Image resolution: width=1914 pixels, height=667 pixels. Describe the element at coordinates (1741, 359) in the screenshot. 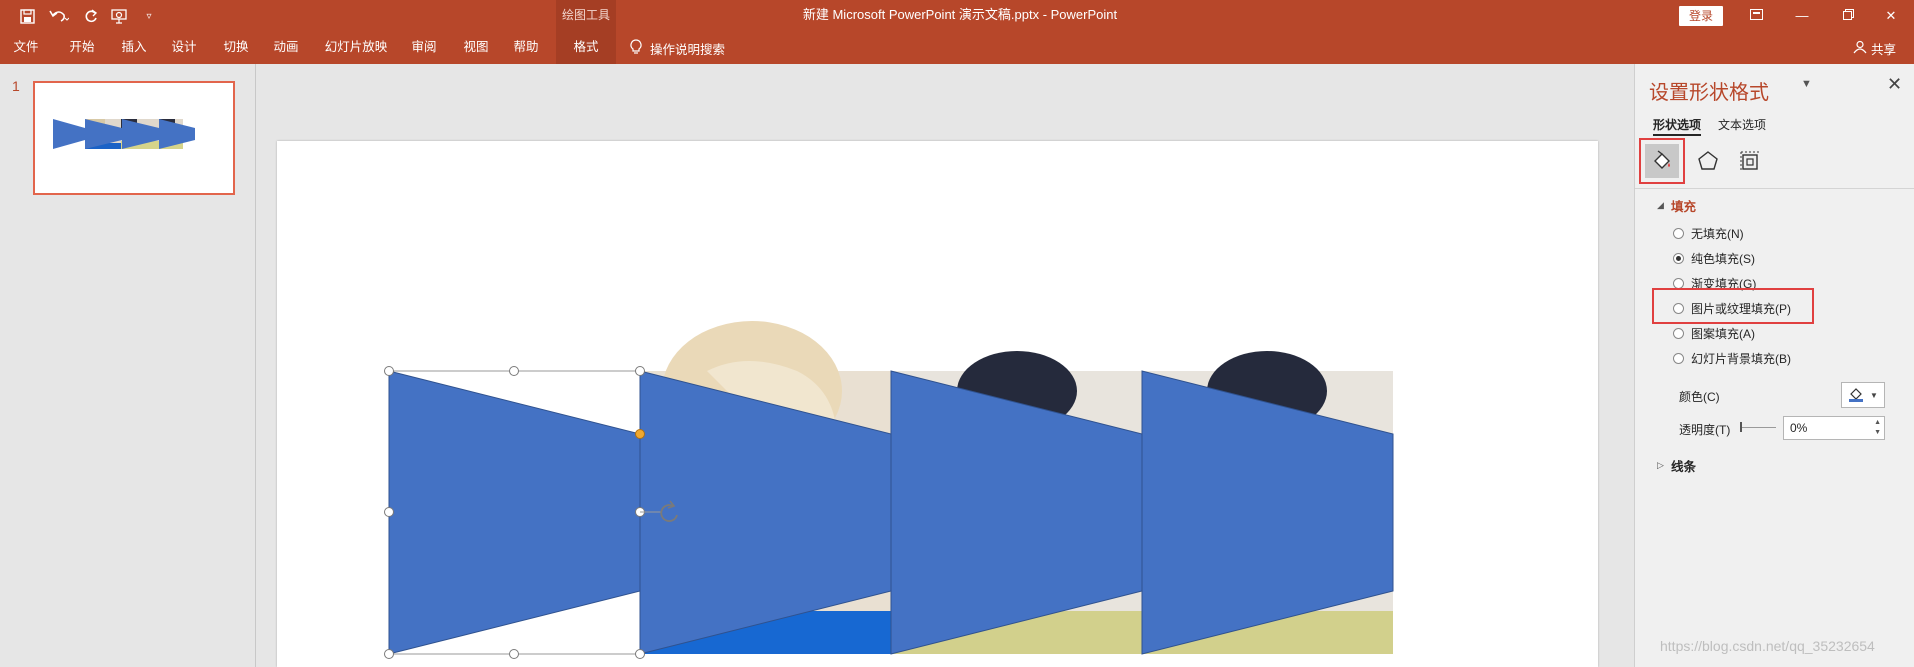

I see `fill-option-label: 幻灯片背景填充(B)` at that location.